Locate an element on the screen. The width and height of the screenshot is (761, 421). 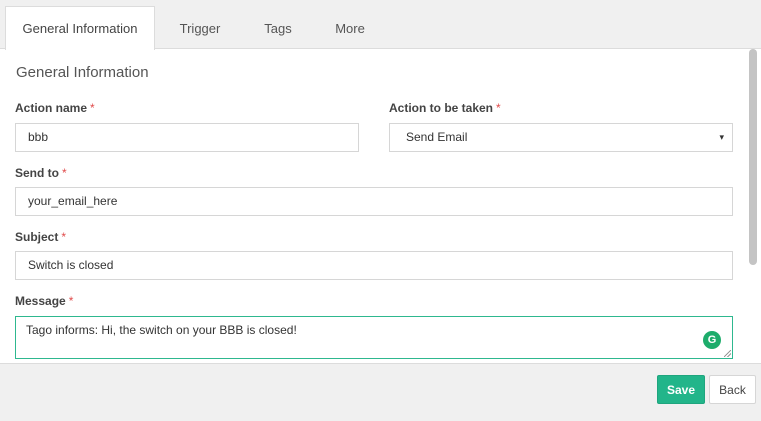
send-to-value: your_email_here is located at coordinates (73, 201).